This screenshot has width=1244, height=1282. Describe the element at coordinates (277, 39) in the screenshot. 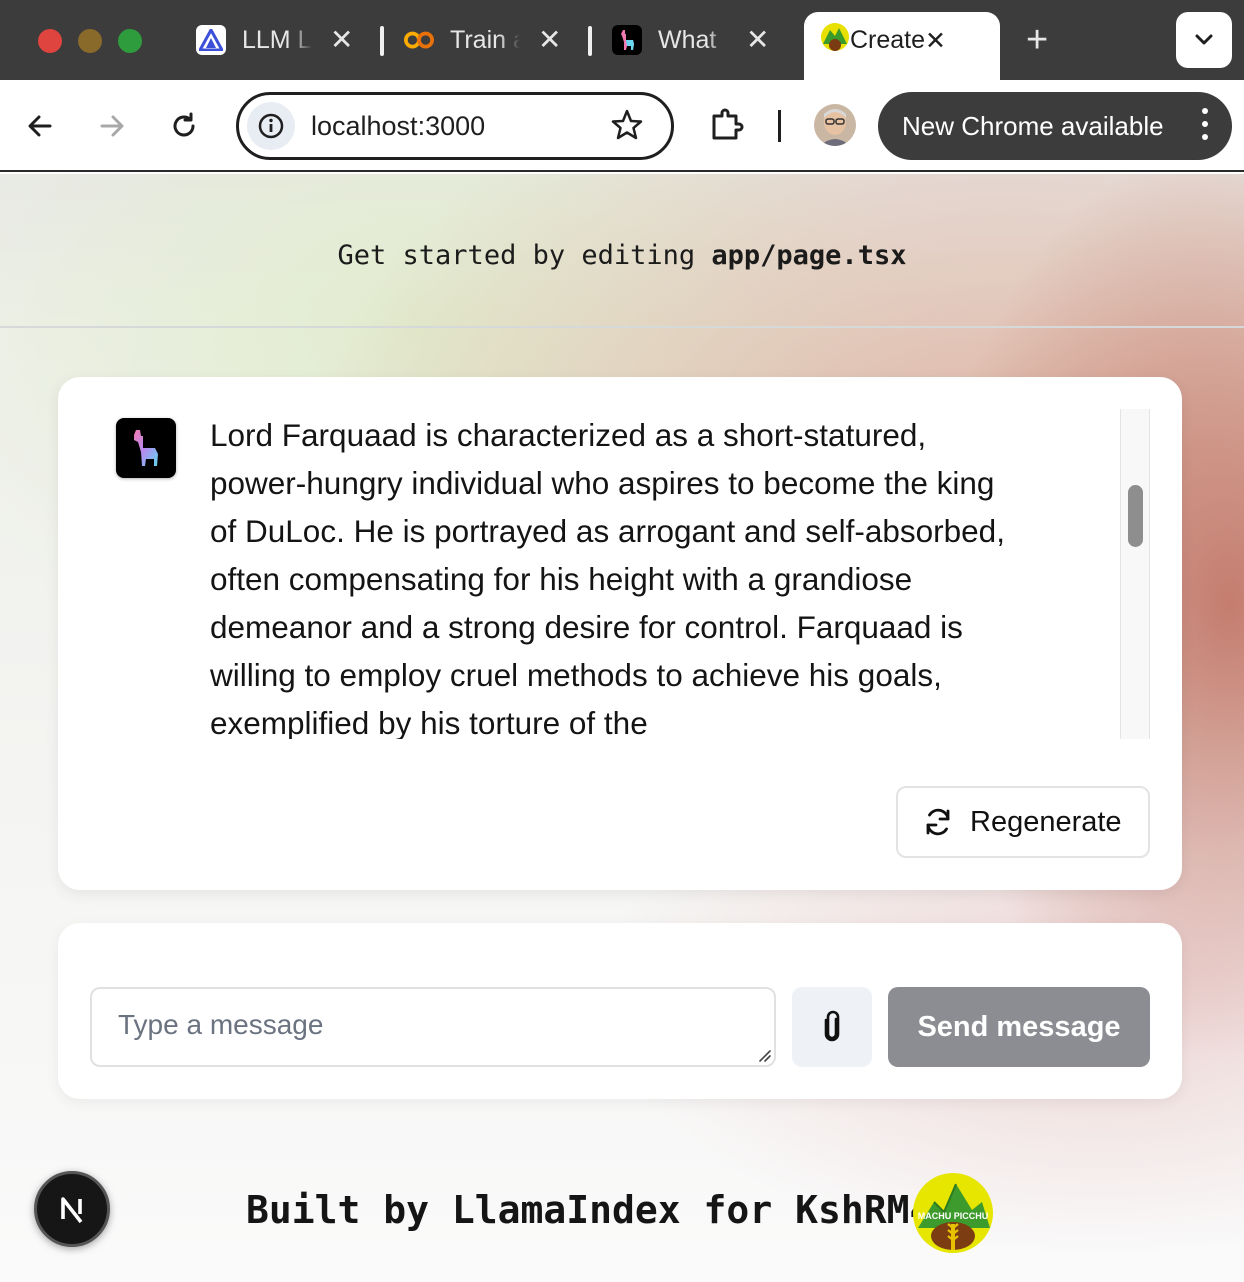

I see `tab-title: LLM L` at that location.